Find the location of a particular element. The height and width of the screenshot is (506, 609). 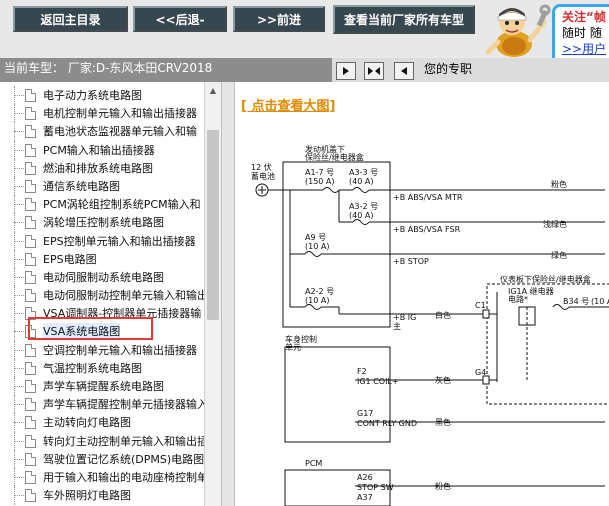

wire-color-gray: 灰色 is located at coordinates (443, 380).